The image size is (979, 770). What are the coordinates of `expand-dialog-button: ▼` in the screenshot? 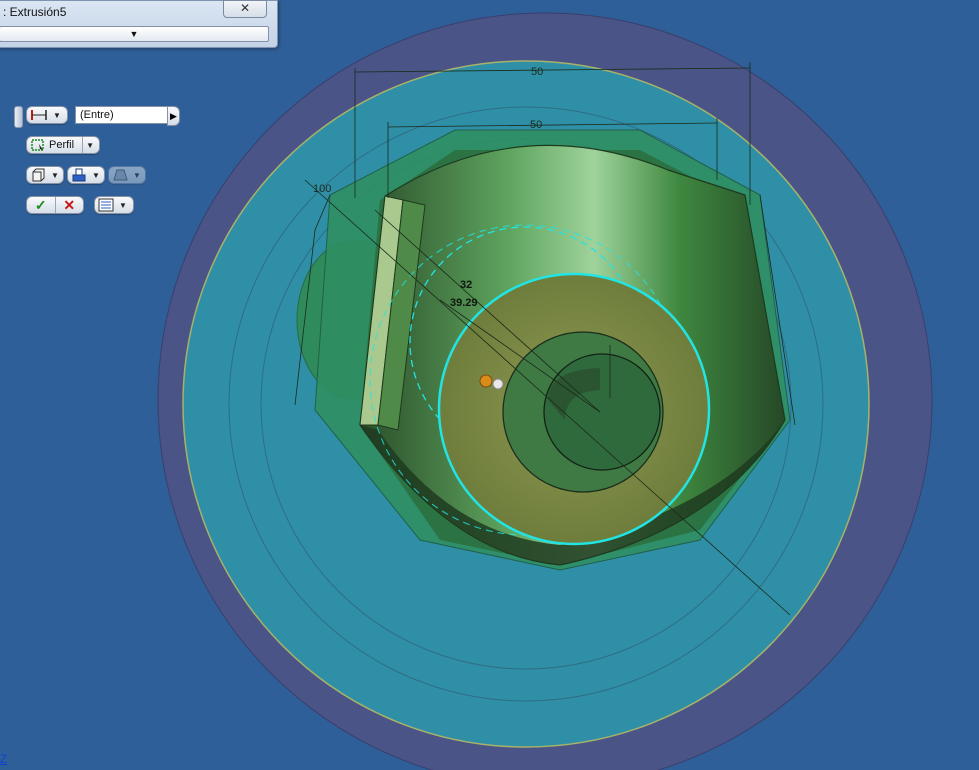 It's located at (134, 34).